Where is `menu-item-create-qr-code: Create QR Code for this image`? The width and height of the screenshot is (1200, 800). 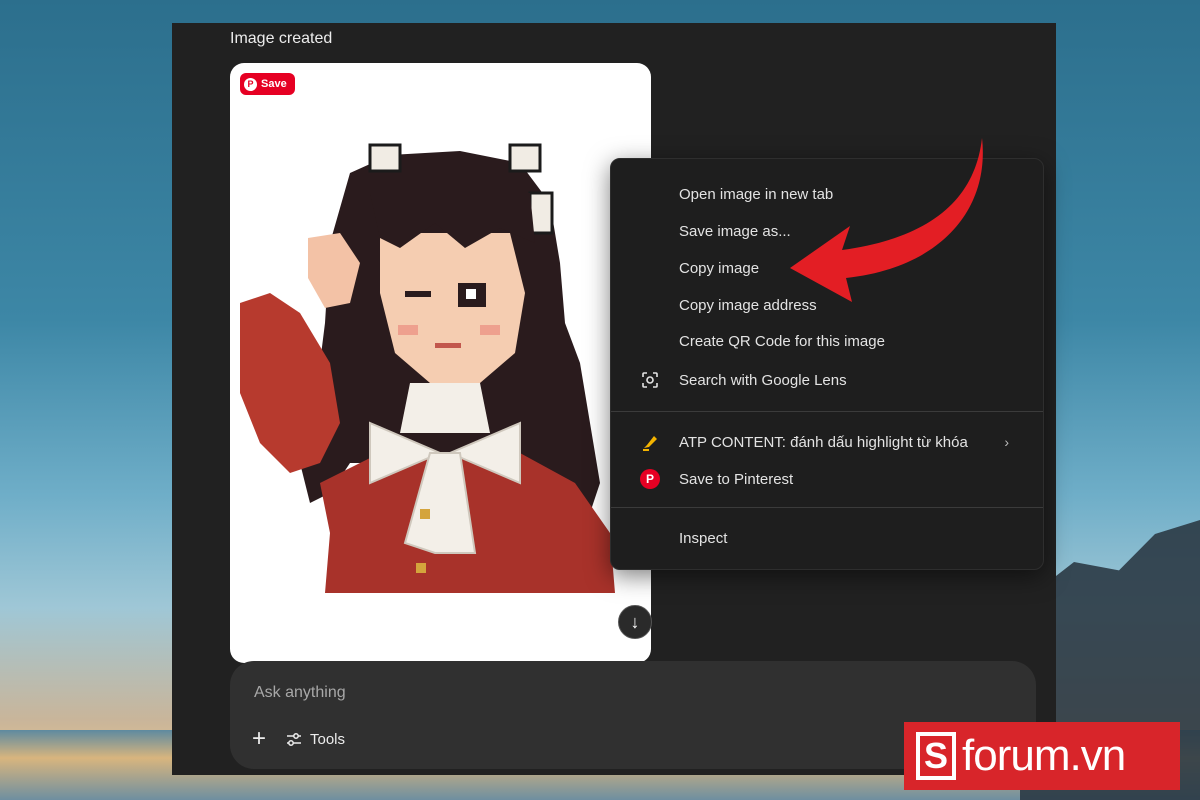
menu-item-create-qr-code: Create QR Code for this image is located at coordinates (827, 341).